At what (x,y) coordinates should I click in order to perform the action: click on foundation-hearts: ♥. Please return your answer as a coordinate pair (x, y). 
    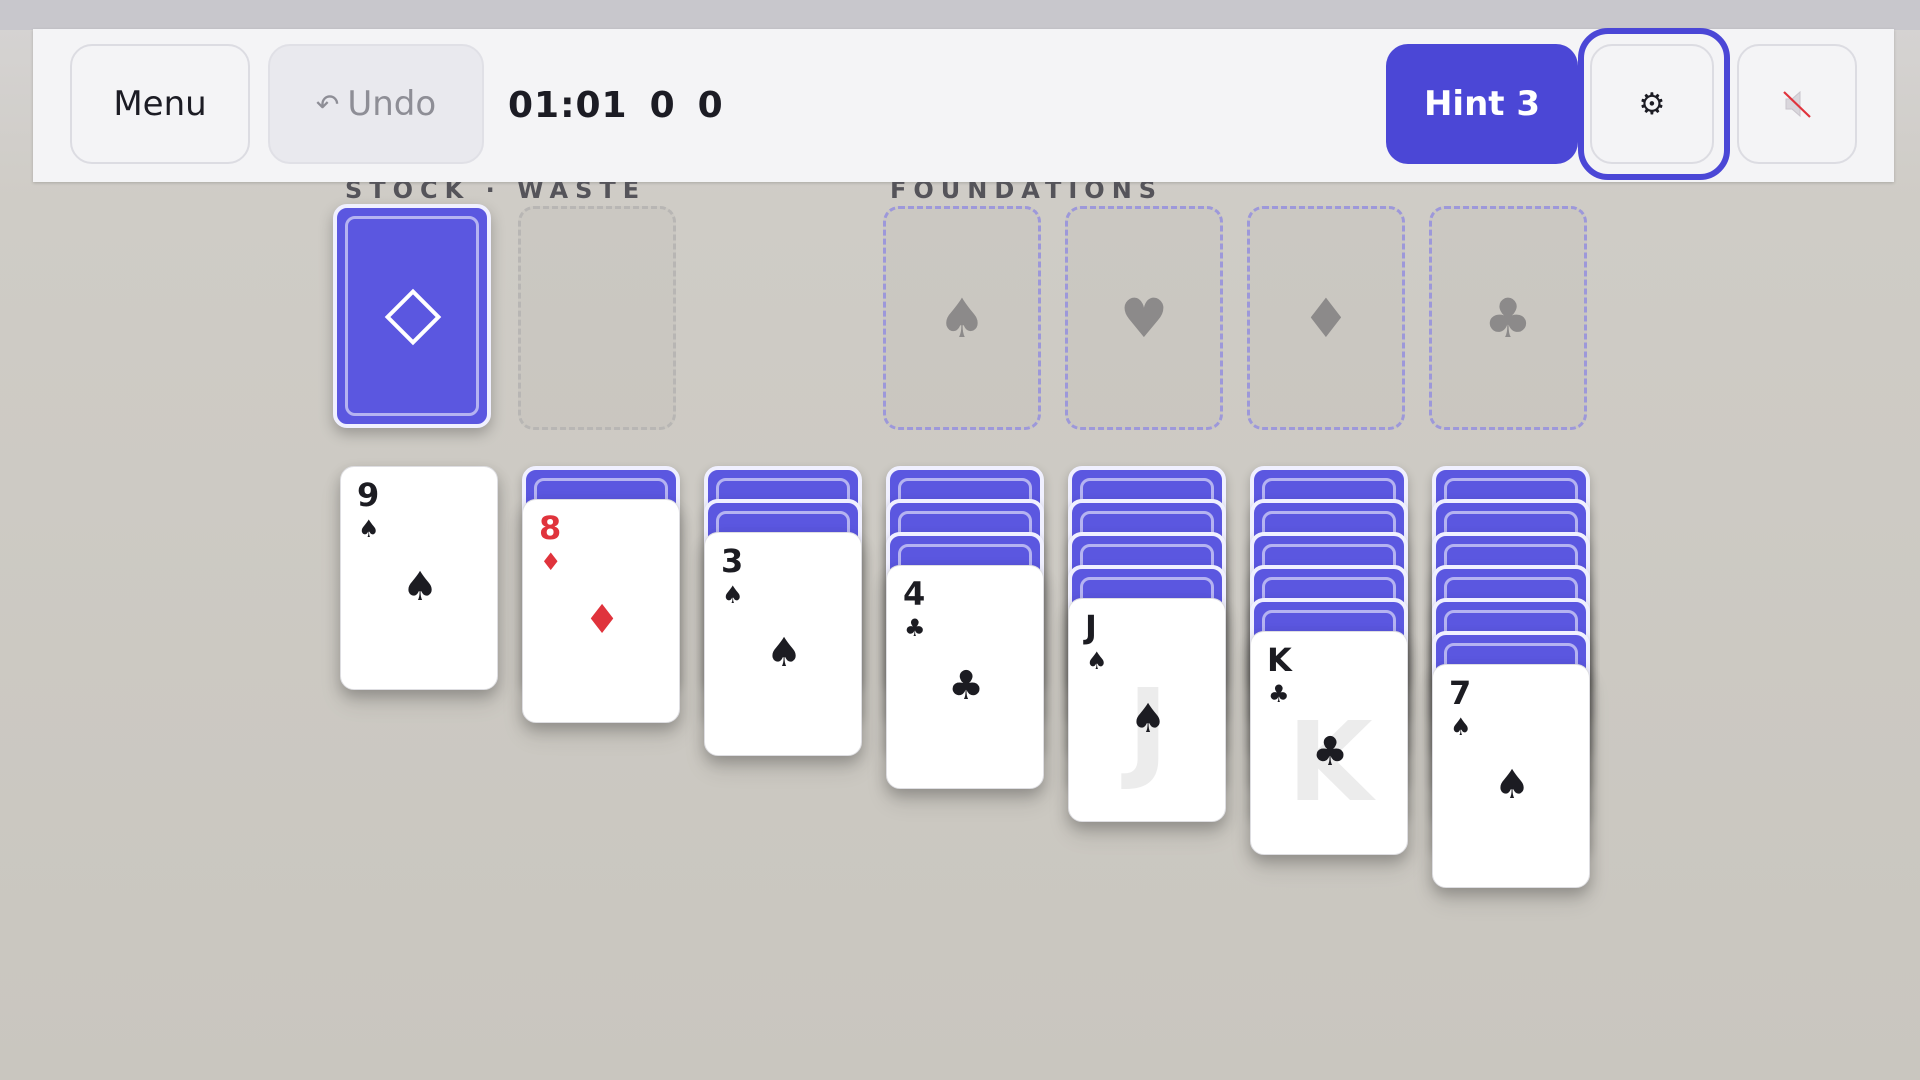
    Looking at the image, I should click on (1144, 318).